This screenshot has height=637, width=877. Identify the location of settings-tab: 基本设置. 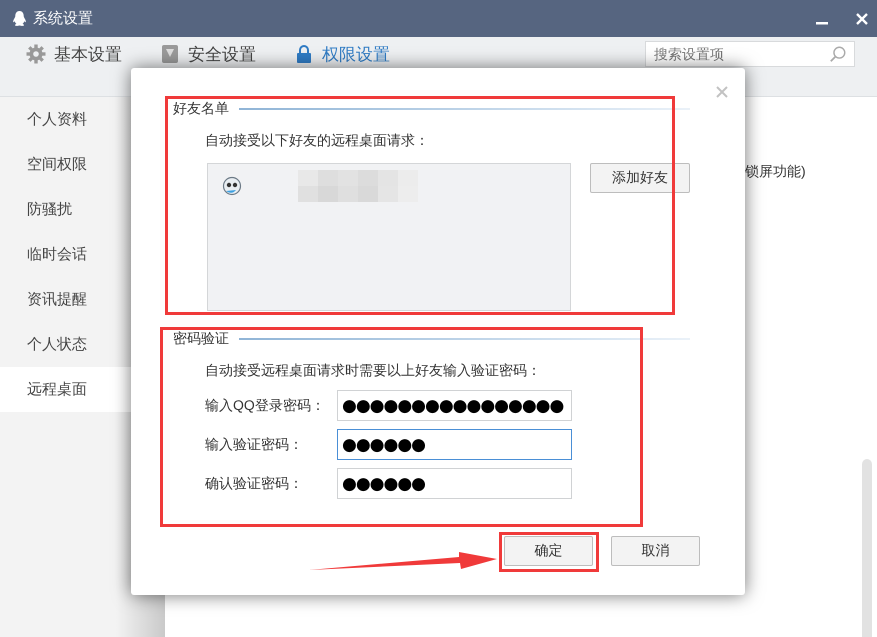
(74, 54).